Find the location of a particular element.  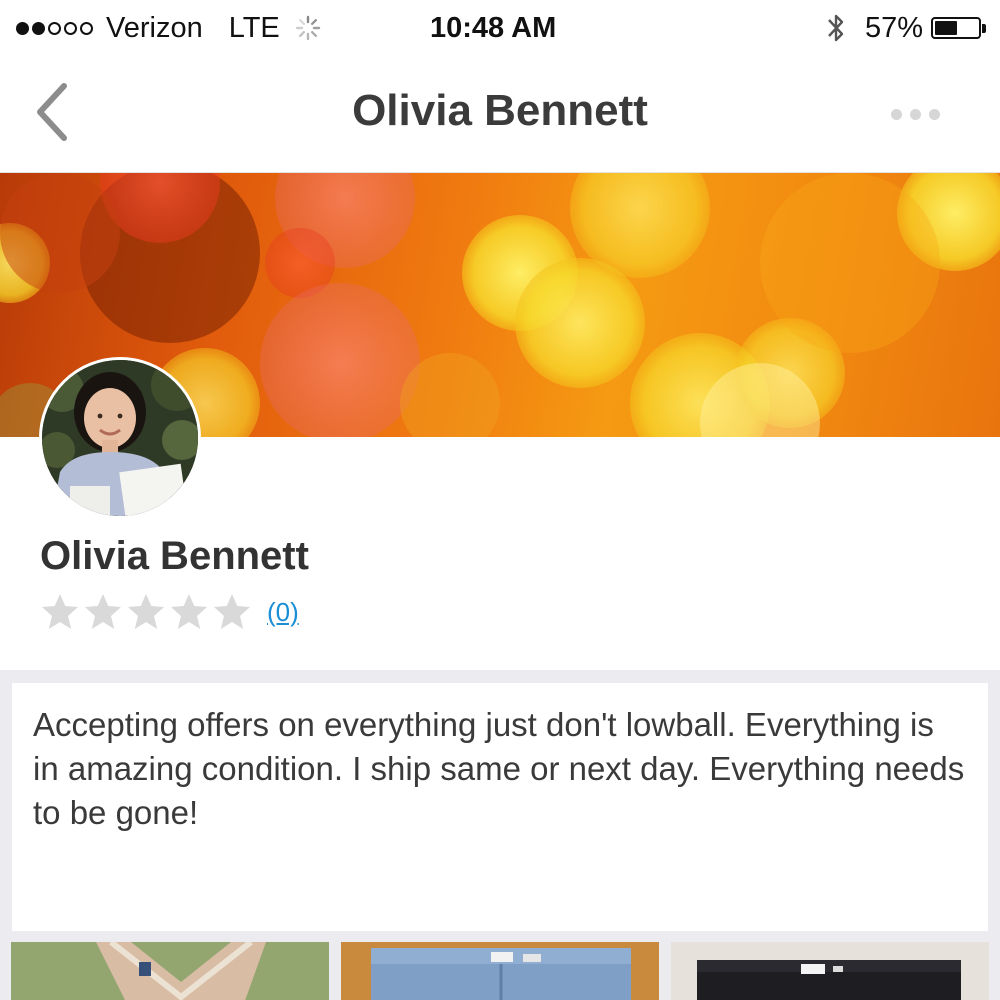

status-time: 10:48 AM is located at coordinates (493, 28).